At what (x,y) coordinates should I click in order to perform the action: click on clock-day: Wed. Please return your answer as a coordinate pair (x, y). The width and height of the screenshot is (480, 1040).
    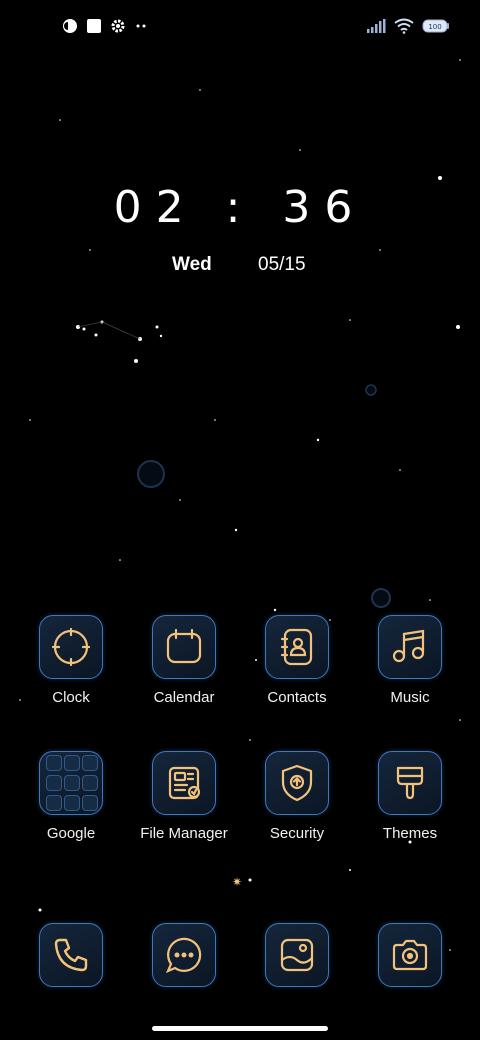
    Looking at the image, I should click on (192, 264).